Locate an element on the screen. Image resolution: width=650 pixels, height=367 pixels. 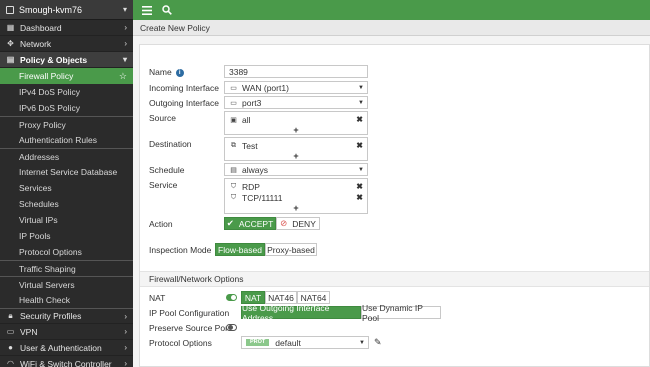
add-source-button: + is located at coordinates (296, 130).